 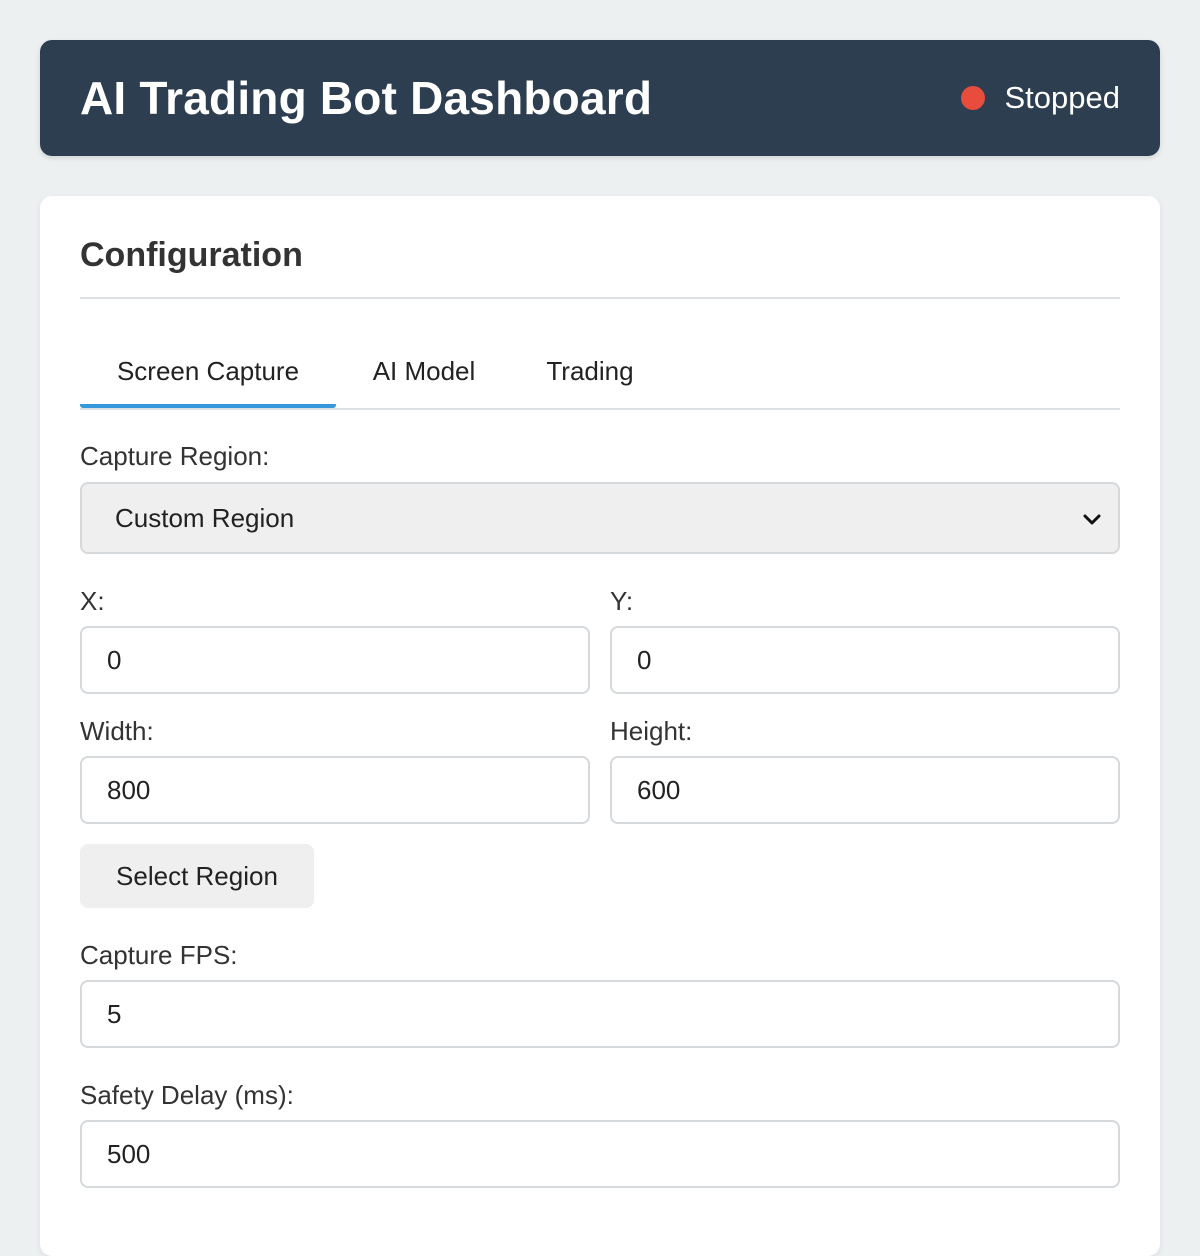 I want to click on capture-fps-label: Capture FPS:, so click(x=159, y=955).